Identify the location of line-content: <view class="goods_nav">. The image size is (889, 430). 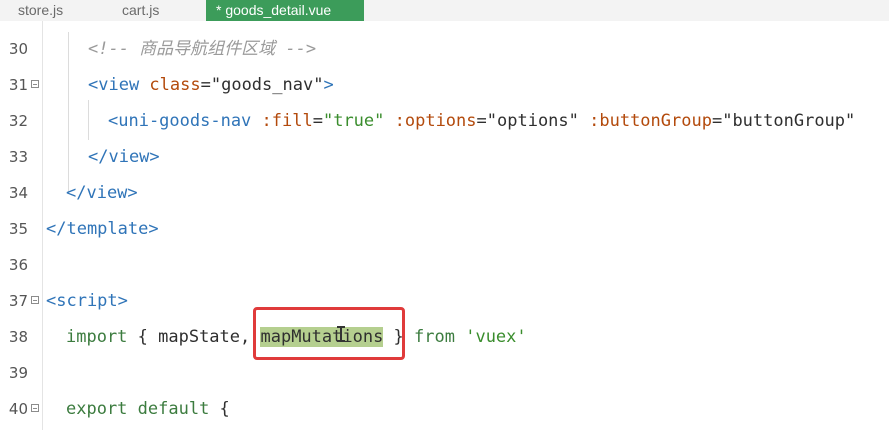
(211, 85).